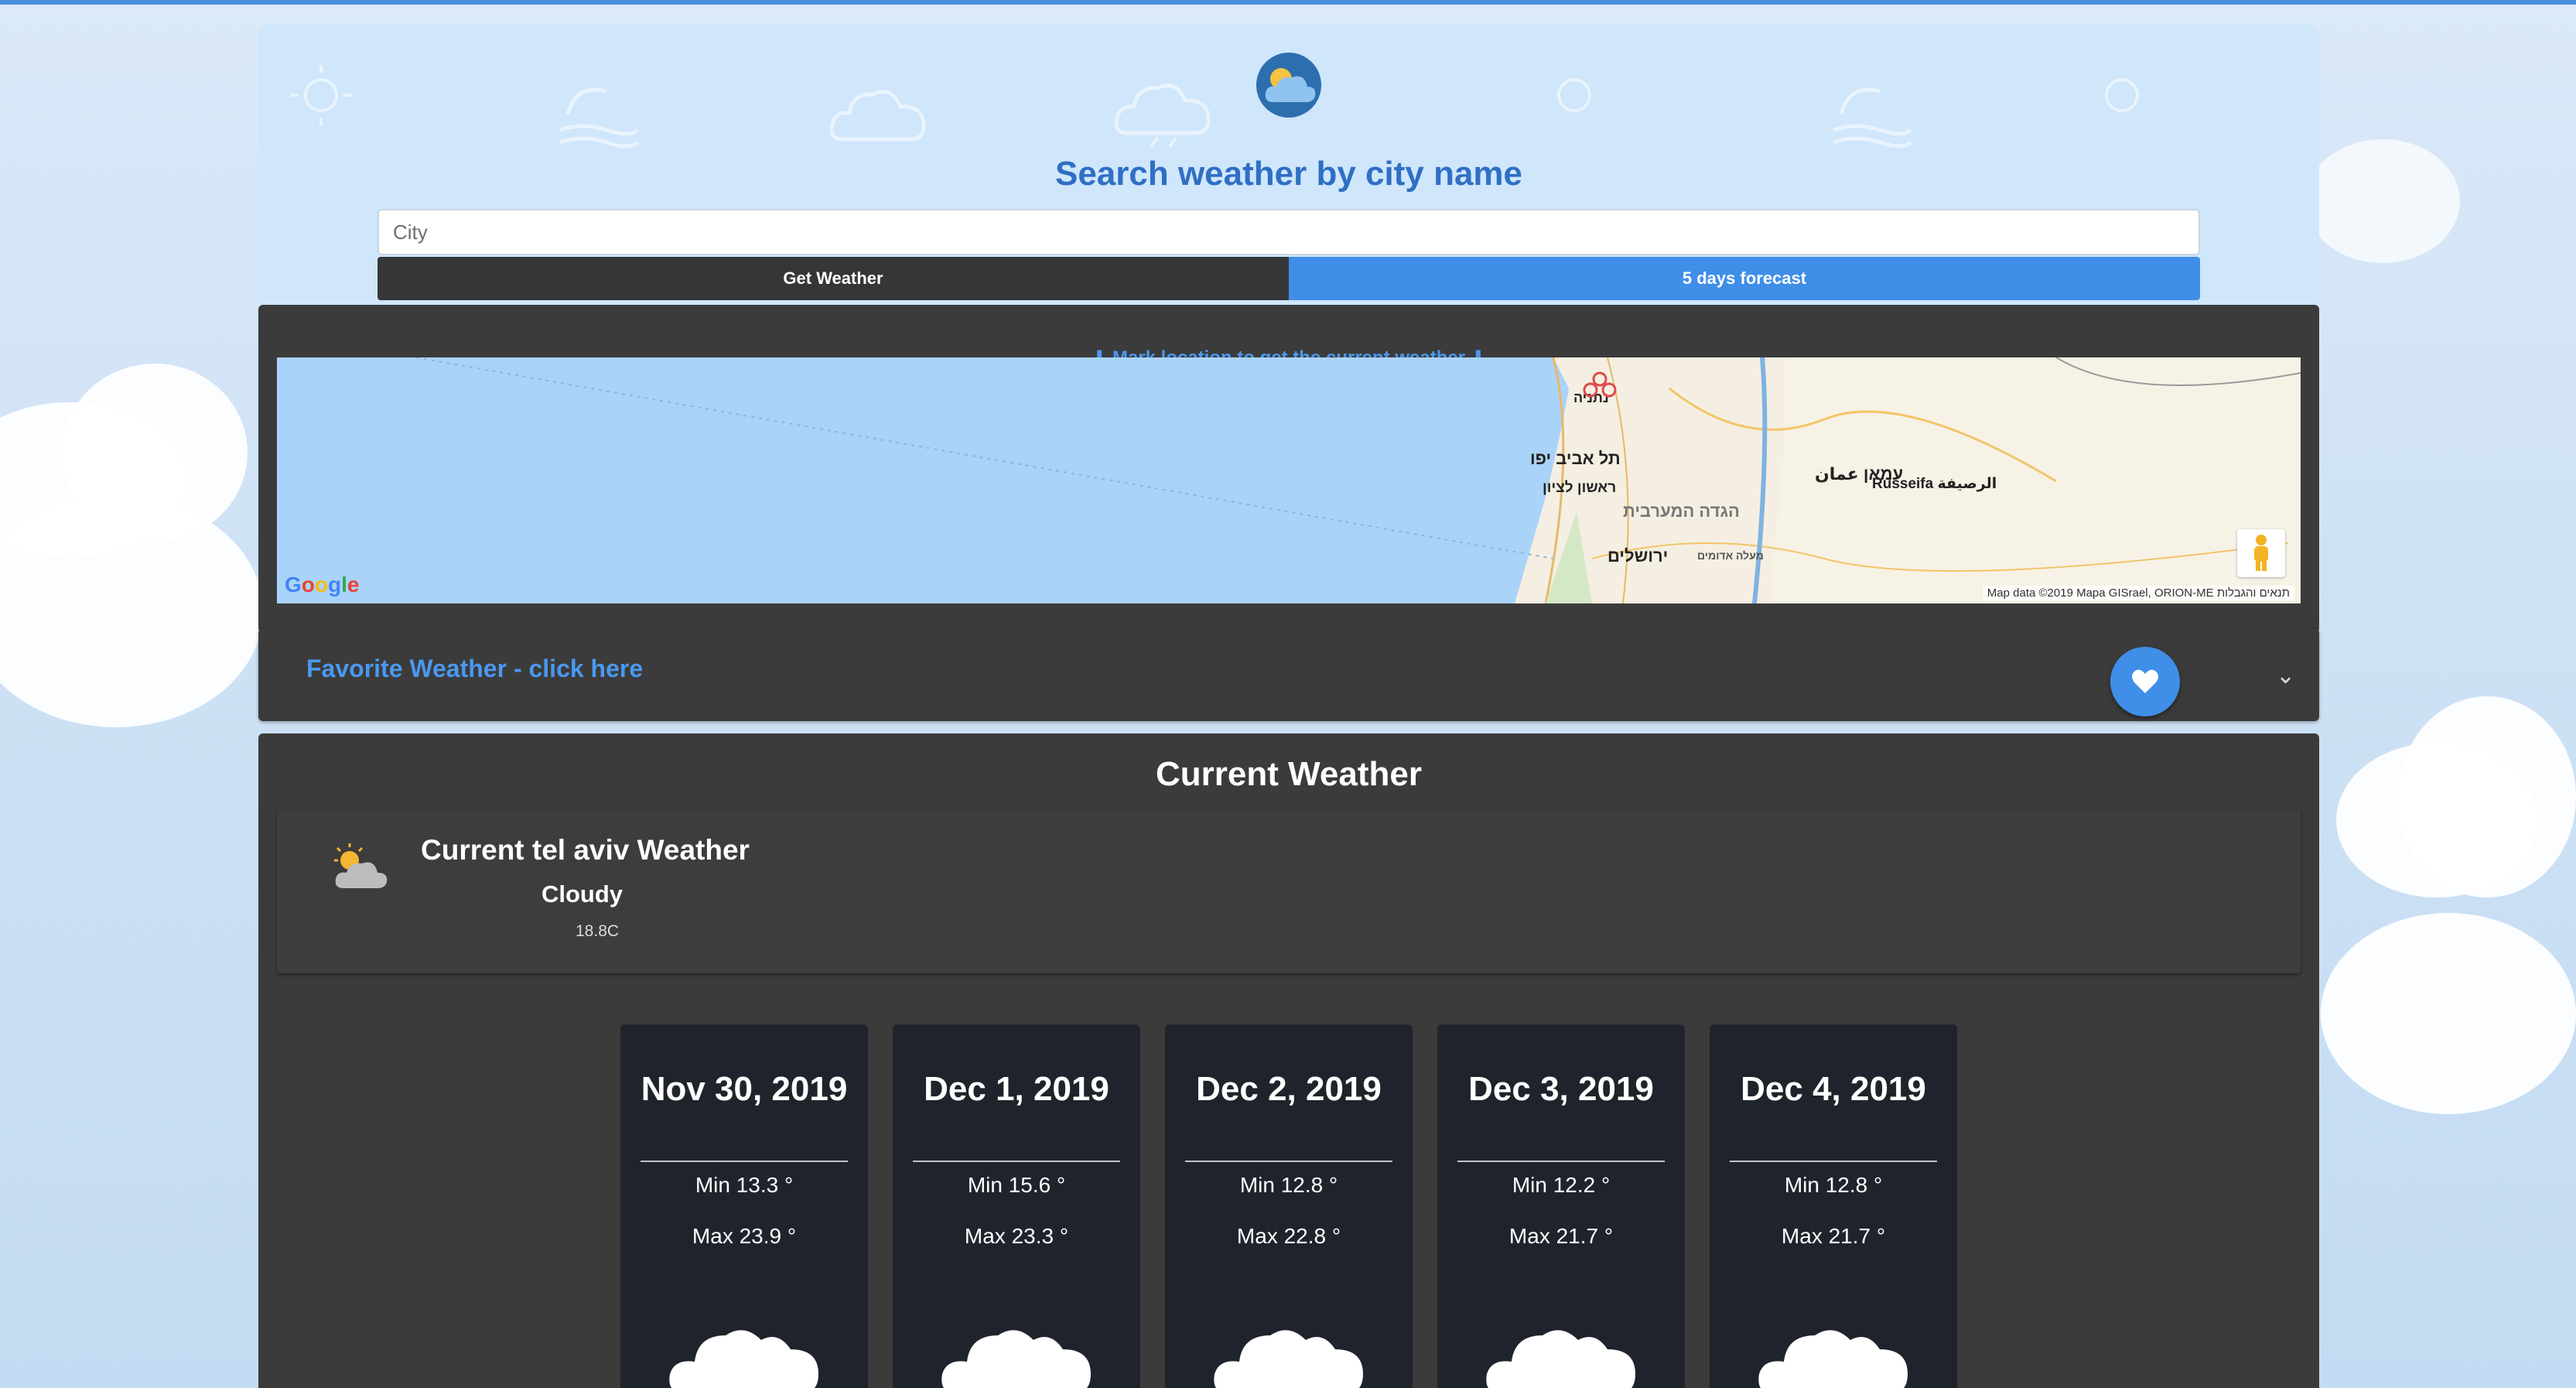  I want to click on current-weather-heading: Current Weather, so click(1289, 774).